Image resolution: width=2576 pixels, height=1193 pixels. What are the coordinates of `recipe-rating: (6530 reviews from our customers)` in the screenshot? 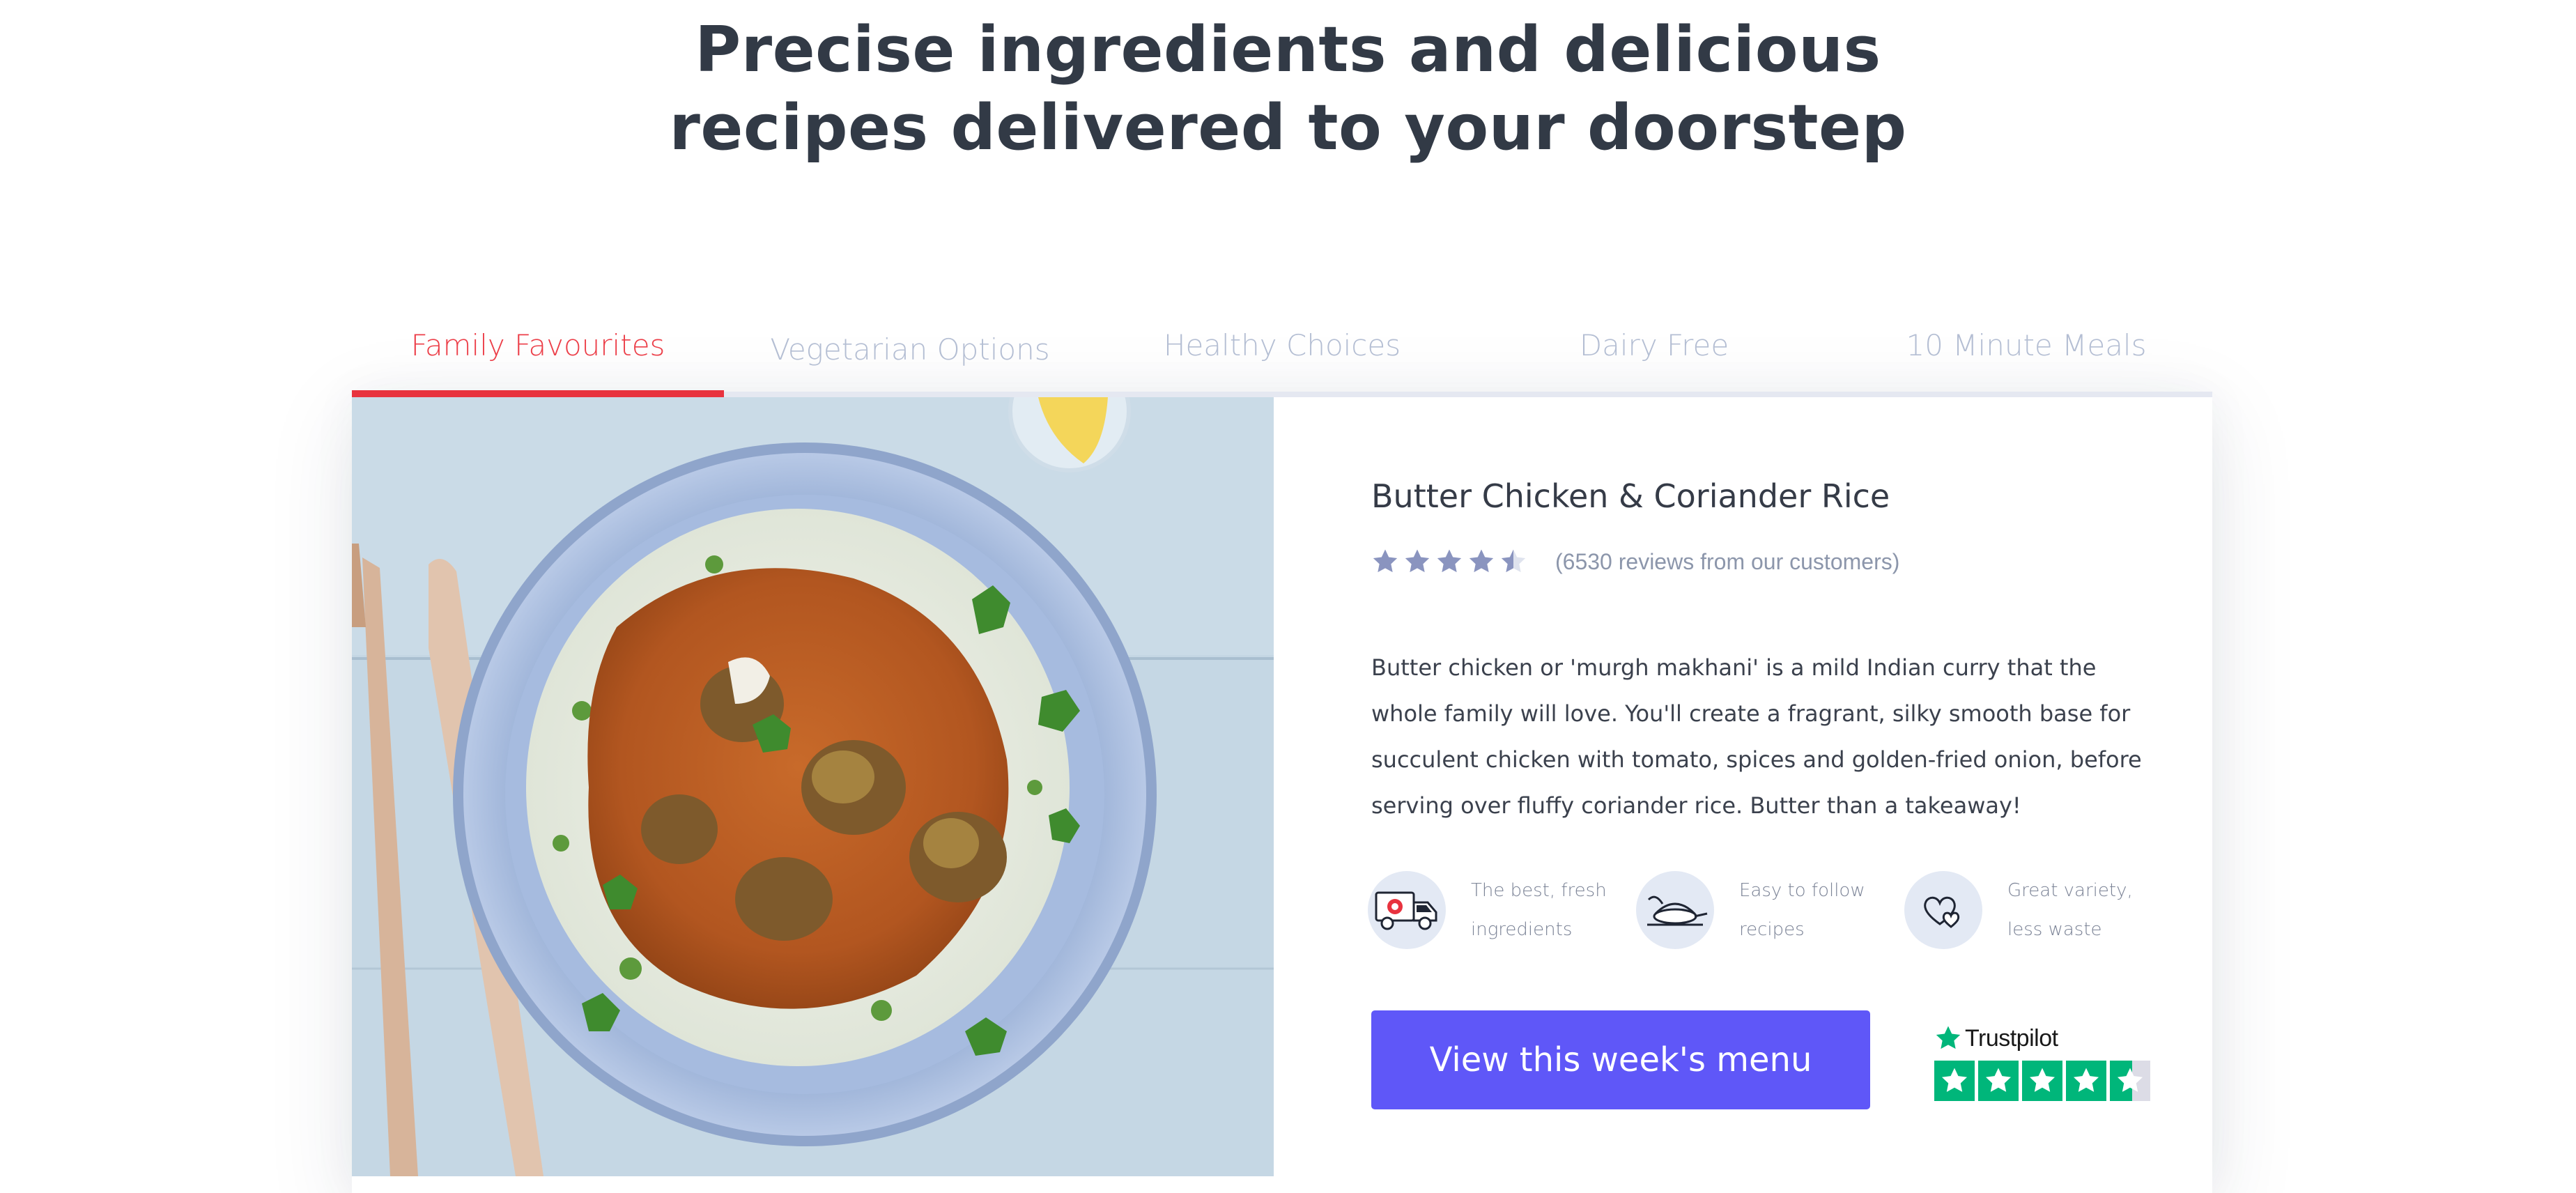 It's located at (1635, 562).